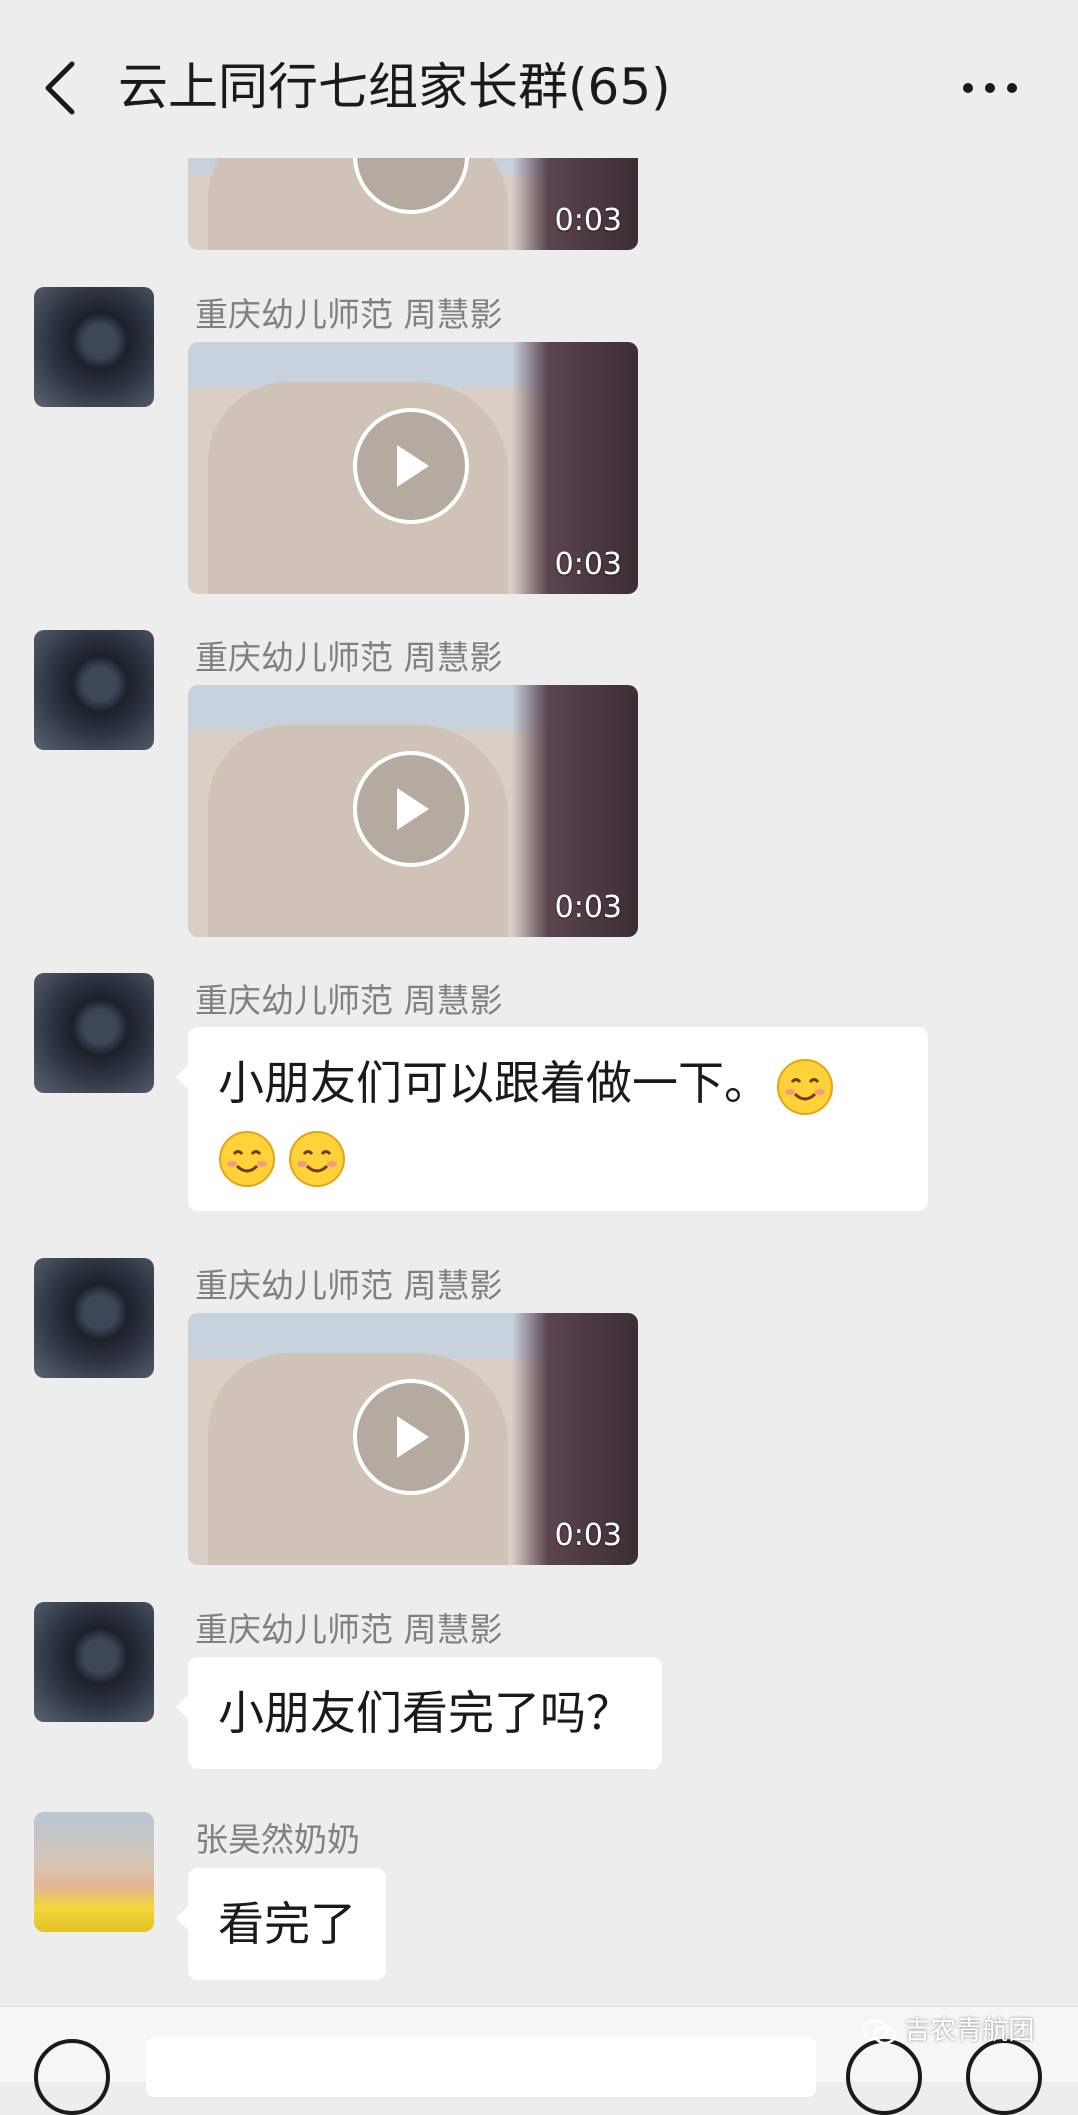  Describe the element at coordinates (72, 2077) in the screenshot. I see `voice-icon` at that location.